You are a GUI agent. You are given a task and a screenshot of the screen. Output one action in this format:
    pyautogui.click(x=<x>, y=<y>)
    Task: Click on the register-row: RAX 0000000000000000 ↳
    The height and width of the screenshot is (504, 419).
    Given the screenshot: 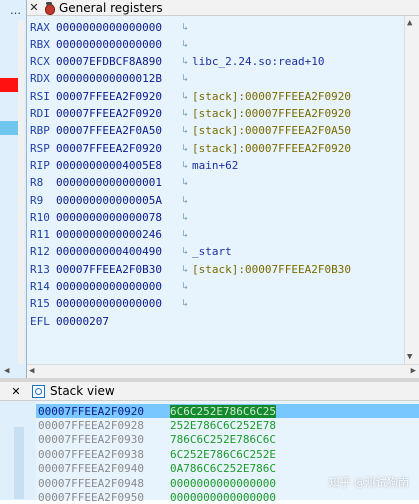 What is the action you would take?
    pyautogui.click(x=111, y=27)
    